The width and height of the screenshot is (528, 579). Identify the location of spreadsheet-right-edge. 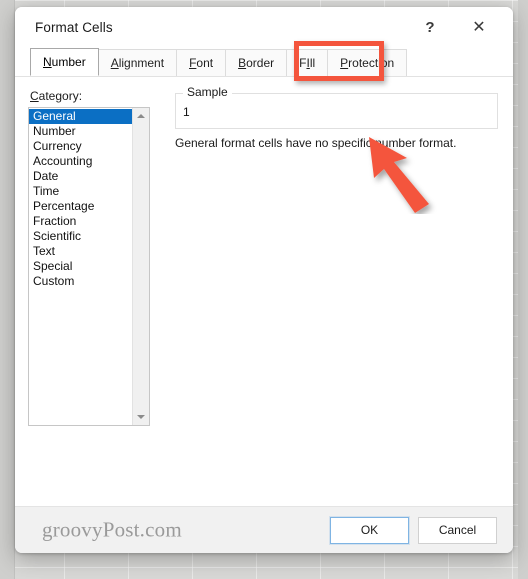
(523, 289).